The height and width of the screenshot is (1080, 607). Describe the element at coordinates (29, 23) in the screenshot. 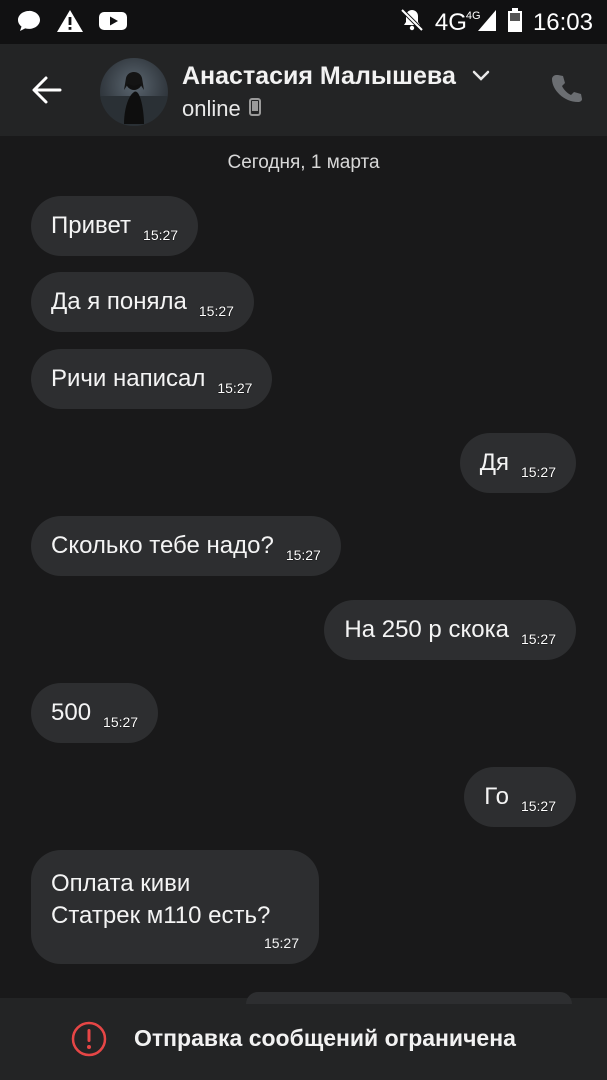

I see `message-icon` at that location.